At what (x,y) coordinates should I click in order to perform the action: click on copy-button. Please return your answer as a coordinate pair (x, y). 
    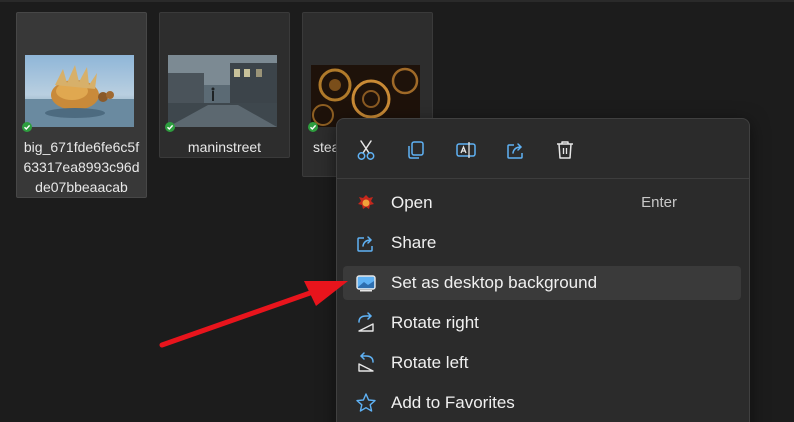
    Looking at the image, I should click on (416, 150).